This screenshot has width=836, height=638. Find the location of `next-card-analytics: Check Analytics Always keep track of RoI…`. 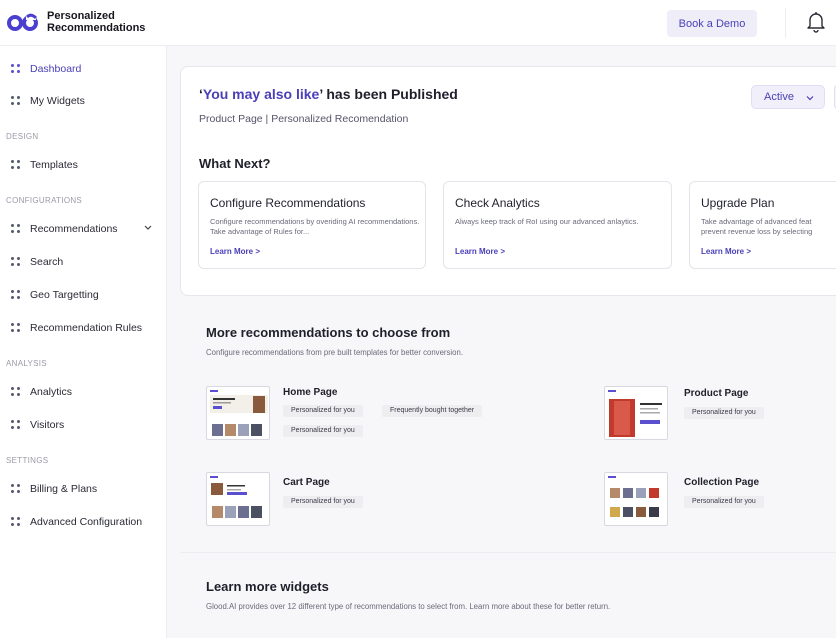

next-card-analytics: Check Analytics Always keep track of RoI… is located at coordinates (557, 225).